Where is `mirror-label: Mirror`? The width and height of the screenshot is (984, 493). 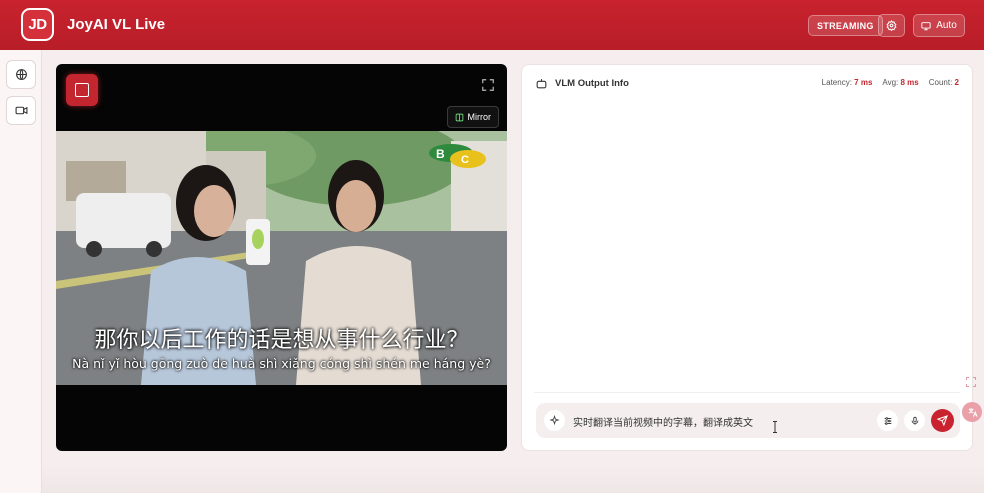
mirror-label: Mirror is located at coordinates (479, 117).